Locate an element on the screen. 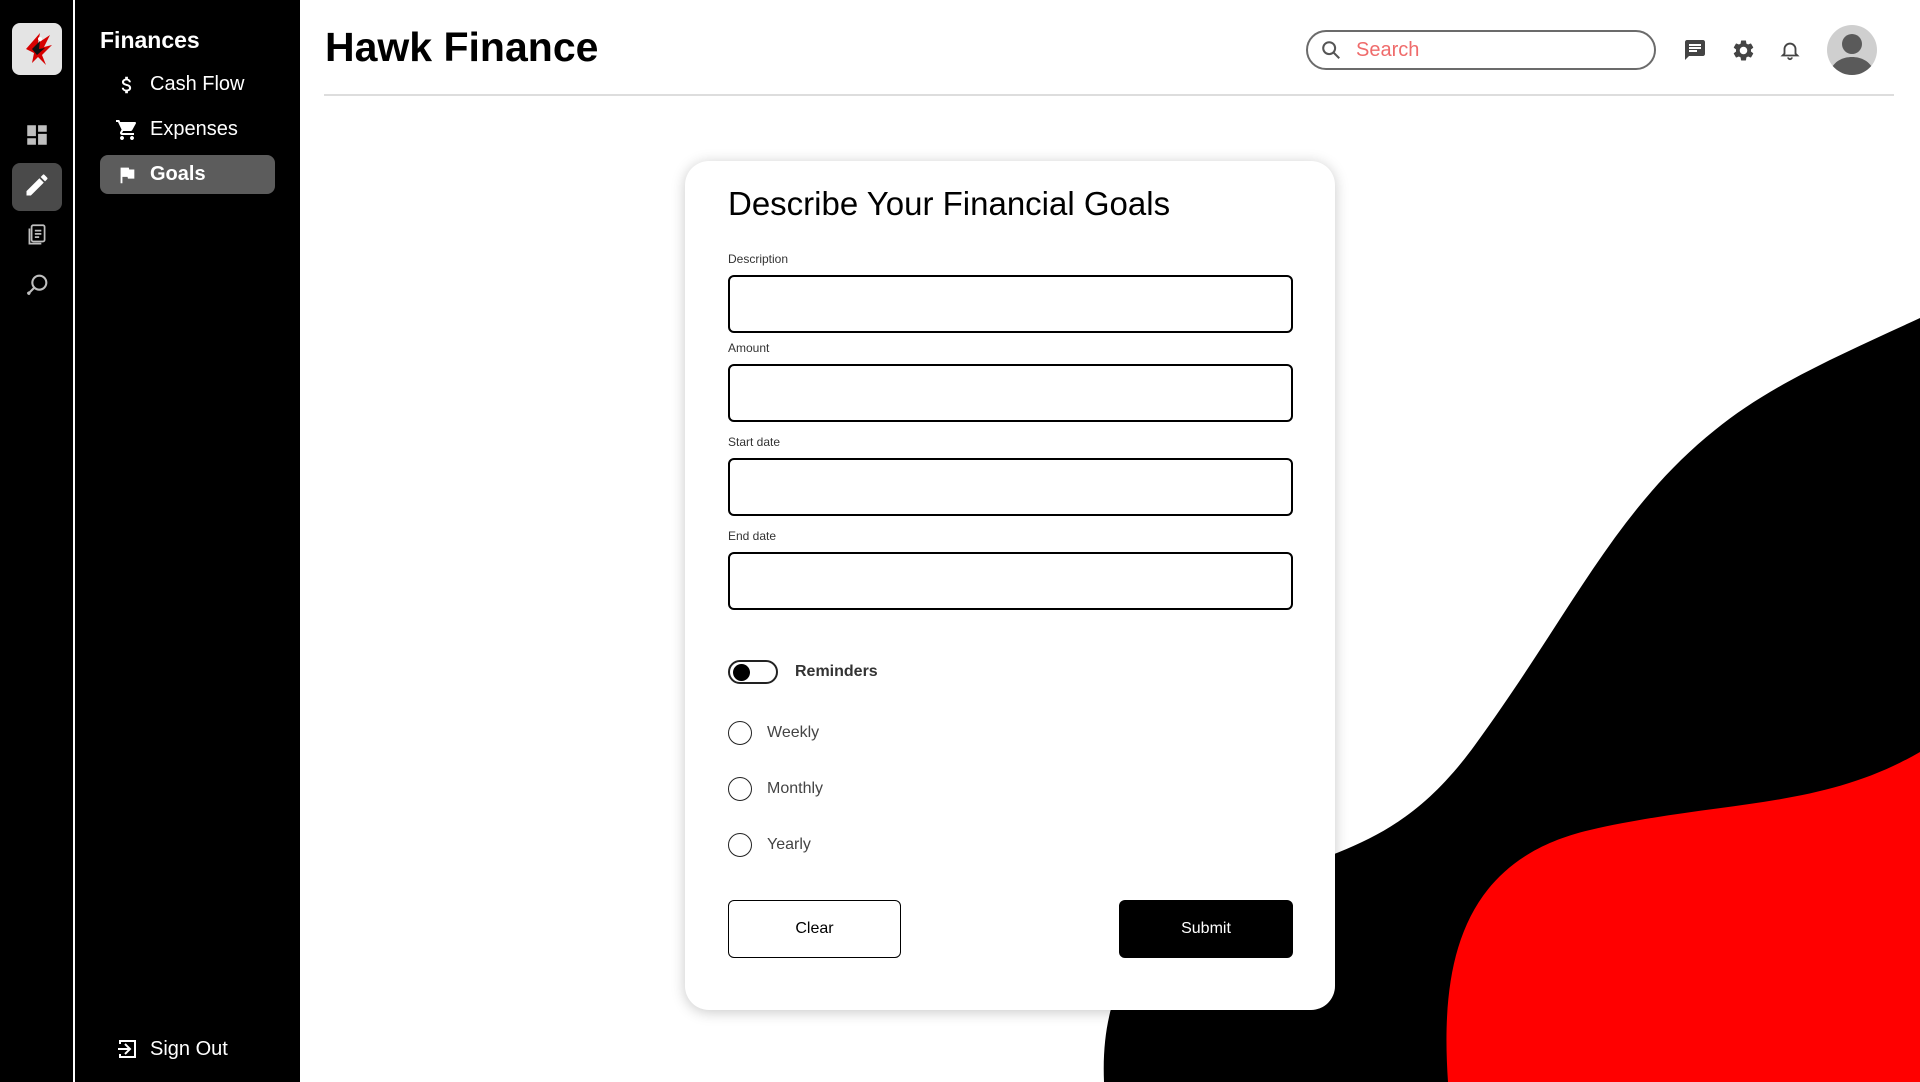 Image resolution: width=1920 pixels, height=1082 pixels. radio-label: Weekly is located at coordinates (793, 732).